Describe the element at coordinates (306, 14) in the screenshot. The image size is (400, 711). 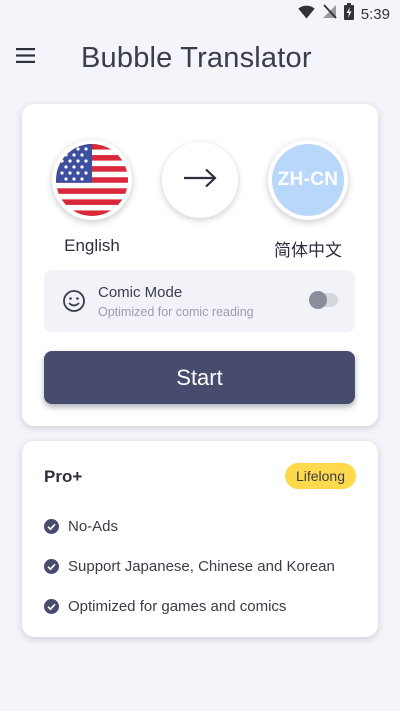
I see `wifi-icon` at that location.